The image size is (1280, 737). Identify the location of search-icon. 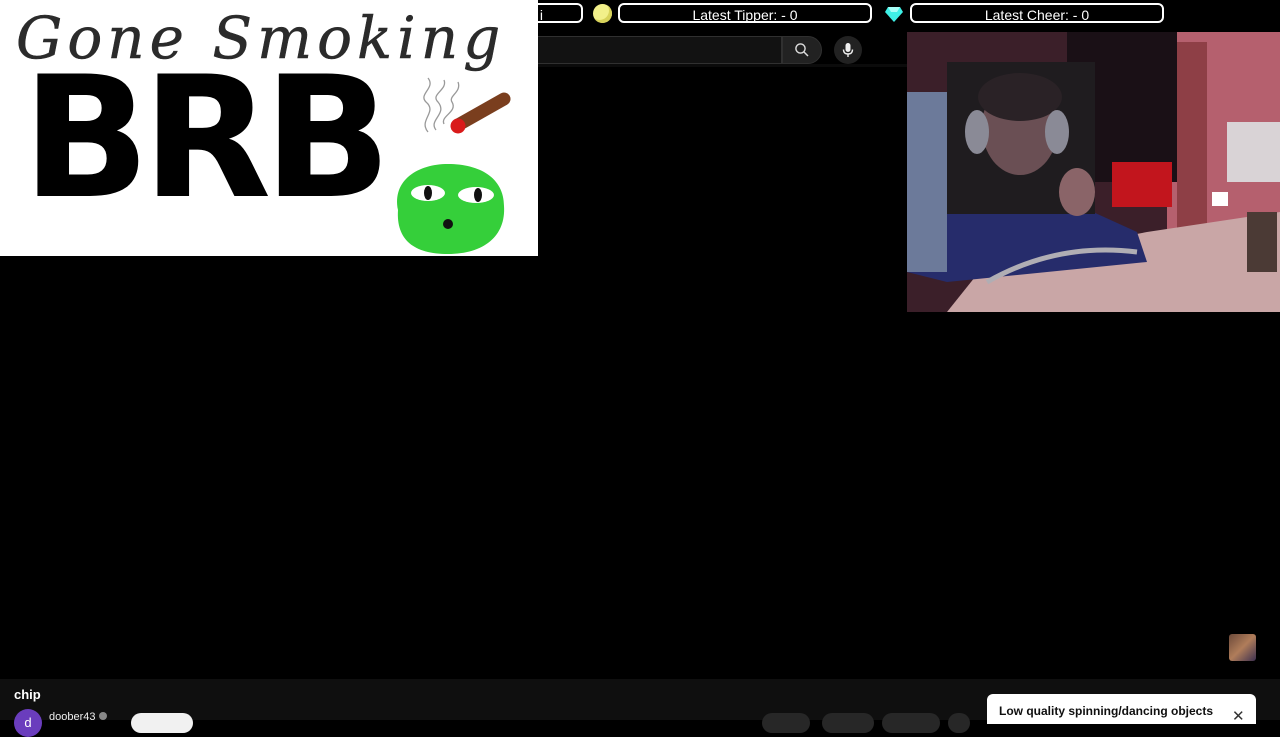
(802, 50).